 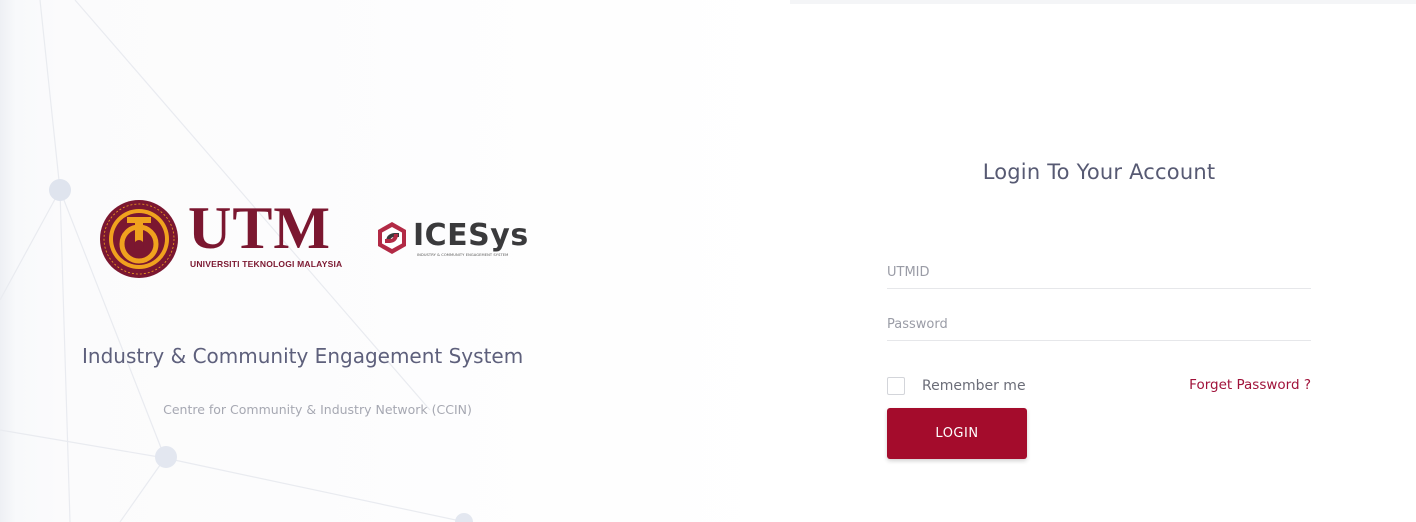 What do you see at coordinates (303, 356) in the screenshot?
I see `system-title: Industry & Community Engagement System` at bounding box center [303, 356].